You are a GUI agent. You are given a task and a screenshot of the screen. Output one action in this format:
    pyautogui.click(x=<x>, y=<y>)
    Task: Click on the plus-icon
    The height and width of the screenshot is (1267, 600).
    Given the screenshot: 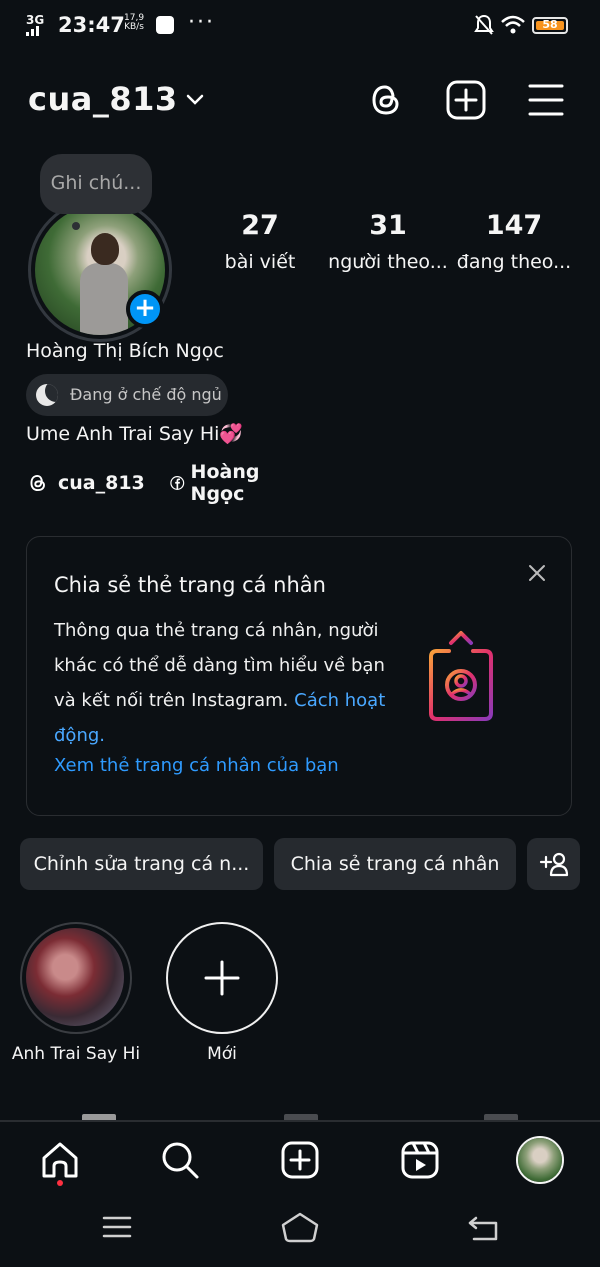 What is the action you would take?
    pyautogui.click(x=222, y=978)
    